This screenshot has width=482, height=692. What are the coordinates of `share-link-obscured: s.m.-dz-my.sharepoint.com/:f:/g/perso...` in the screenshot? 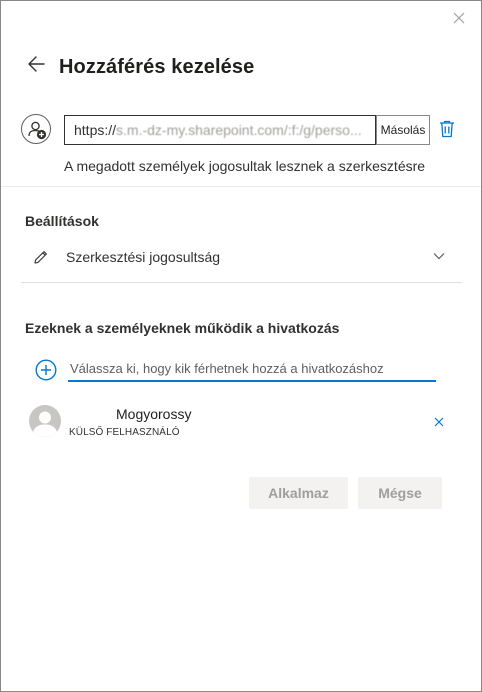 It's located at (239, 130).